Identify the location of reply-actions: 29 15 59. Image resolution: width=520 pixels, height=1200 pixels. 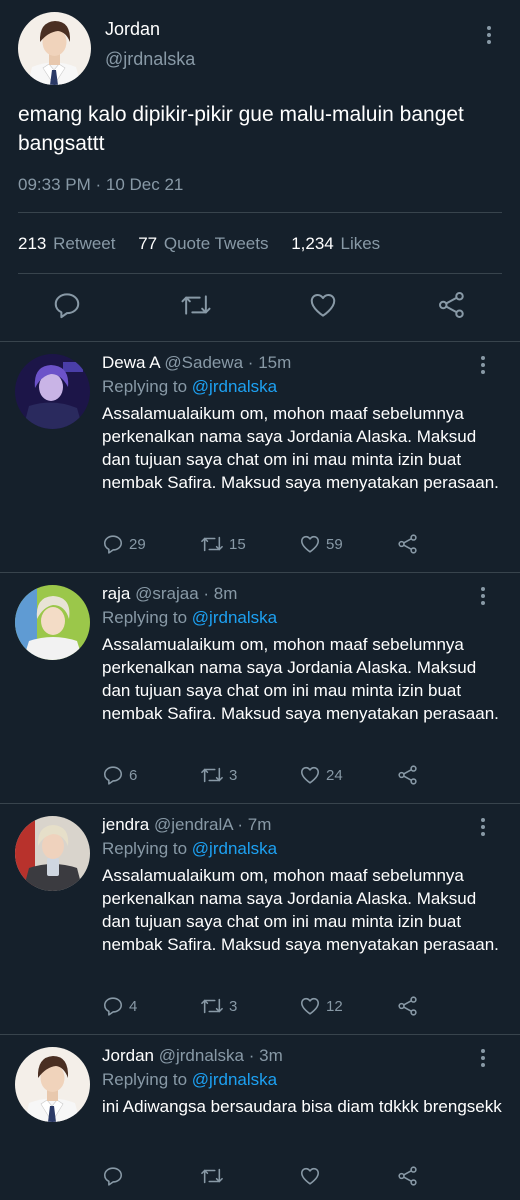
(302, 545).